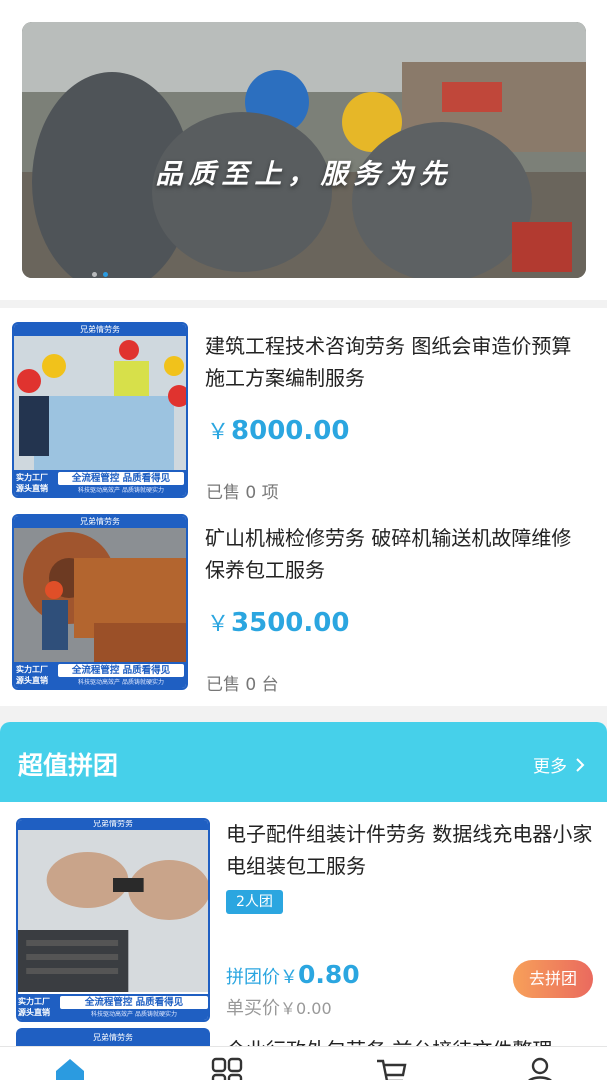 The height and width of the screenshot is (1080, 607). I want to click on cart-icon, so click(392, 1069).